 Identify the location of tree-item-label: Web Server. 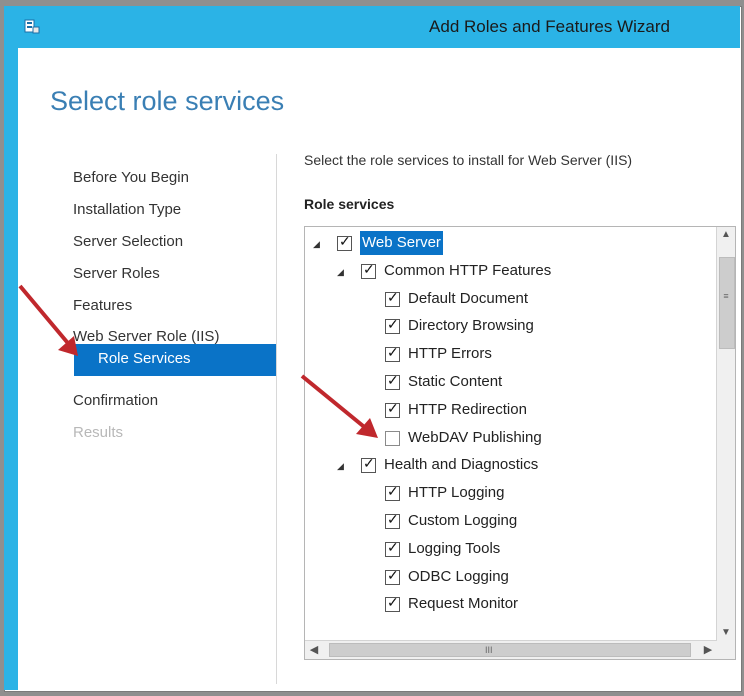
(401, 243).